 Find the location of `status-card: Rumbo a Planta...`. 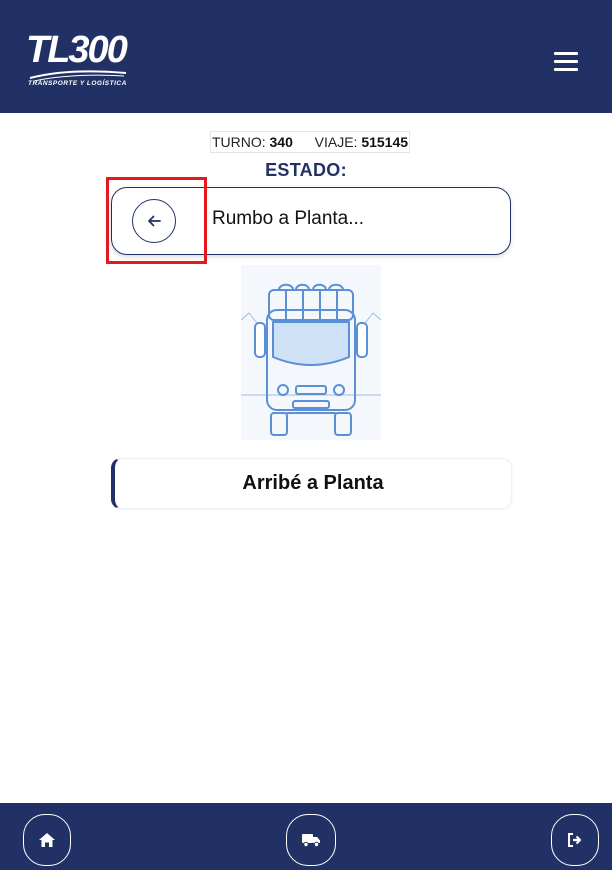

status-card: Rumbo a Planta... is located at coordinates (311, 221).